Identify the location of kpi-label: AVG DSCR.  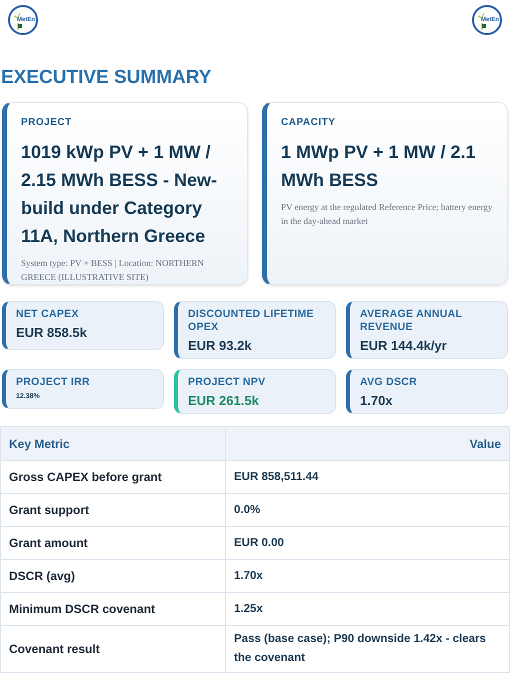
(389, 382).